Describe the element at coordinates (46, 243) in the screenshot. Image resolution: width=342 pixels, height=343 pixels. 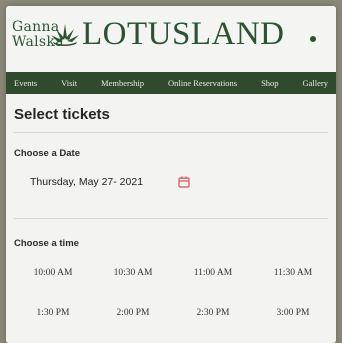
I see `time-section-label: Choose a time` at that location.